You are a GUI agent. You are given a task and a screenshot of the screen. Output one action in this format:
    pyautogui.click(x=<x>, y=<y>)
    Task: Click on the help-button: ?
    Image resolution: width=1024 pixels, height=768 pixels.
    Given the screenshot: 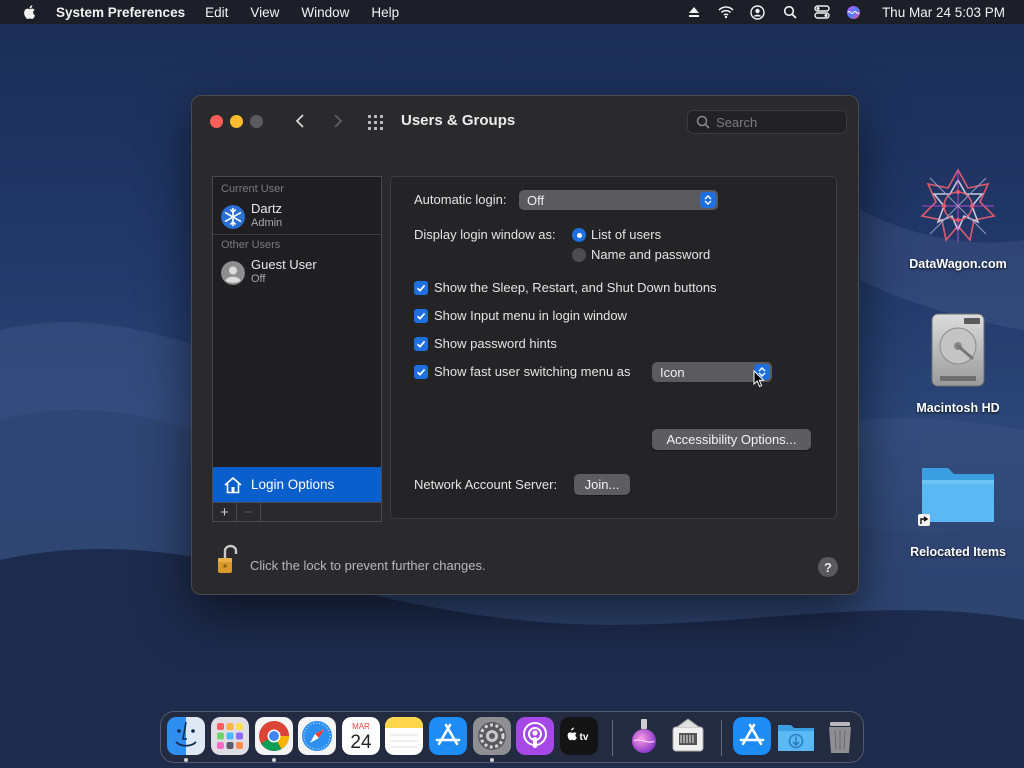 What is the action you would take?
    pyautogui.click(x=828, y=567)
    